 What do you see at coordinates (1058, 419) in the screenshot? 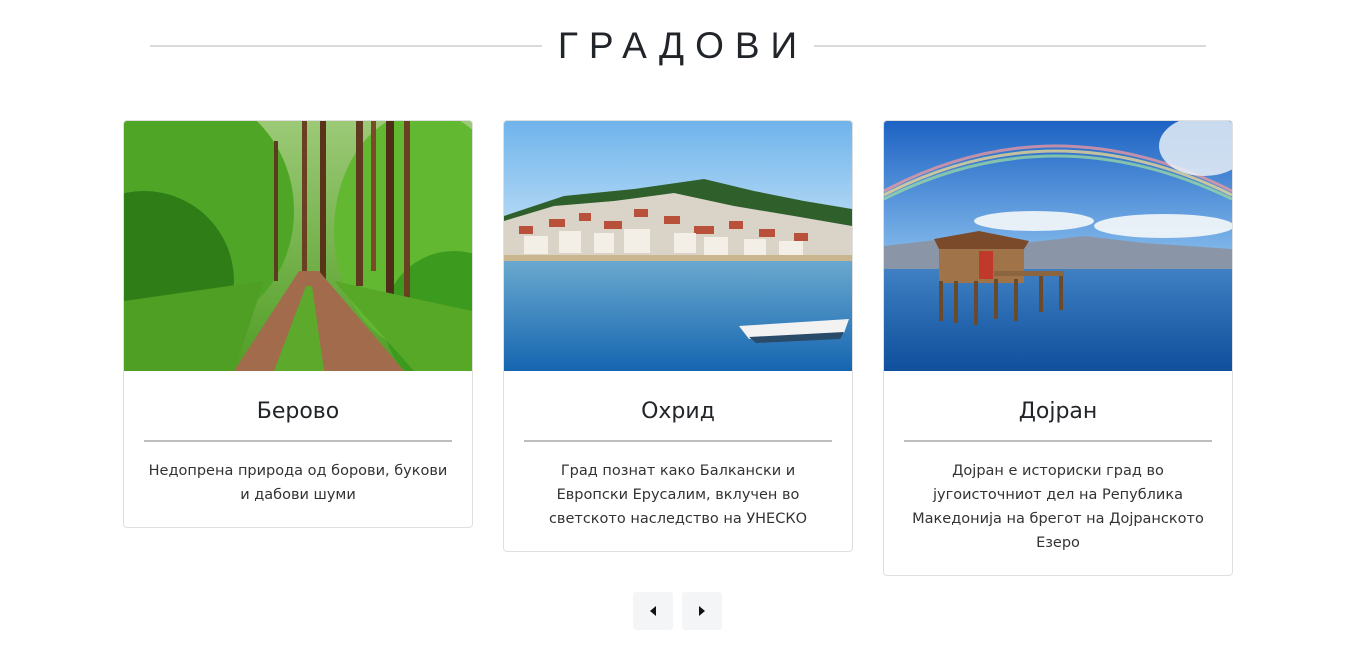
I see `card-title: Дојран` at bounding box center [1058, 419].